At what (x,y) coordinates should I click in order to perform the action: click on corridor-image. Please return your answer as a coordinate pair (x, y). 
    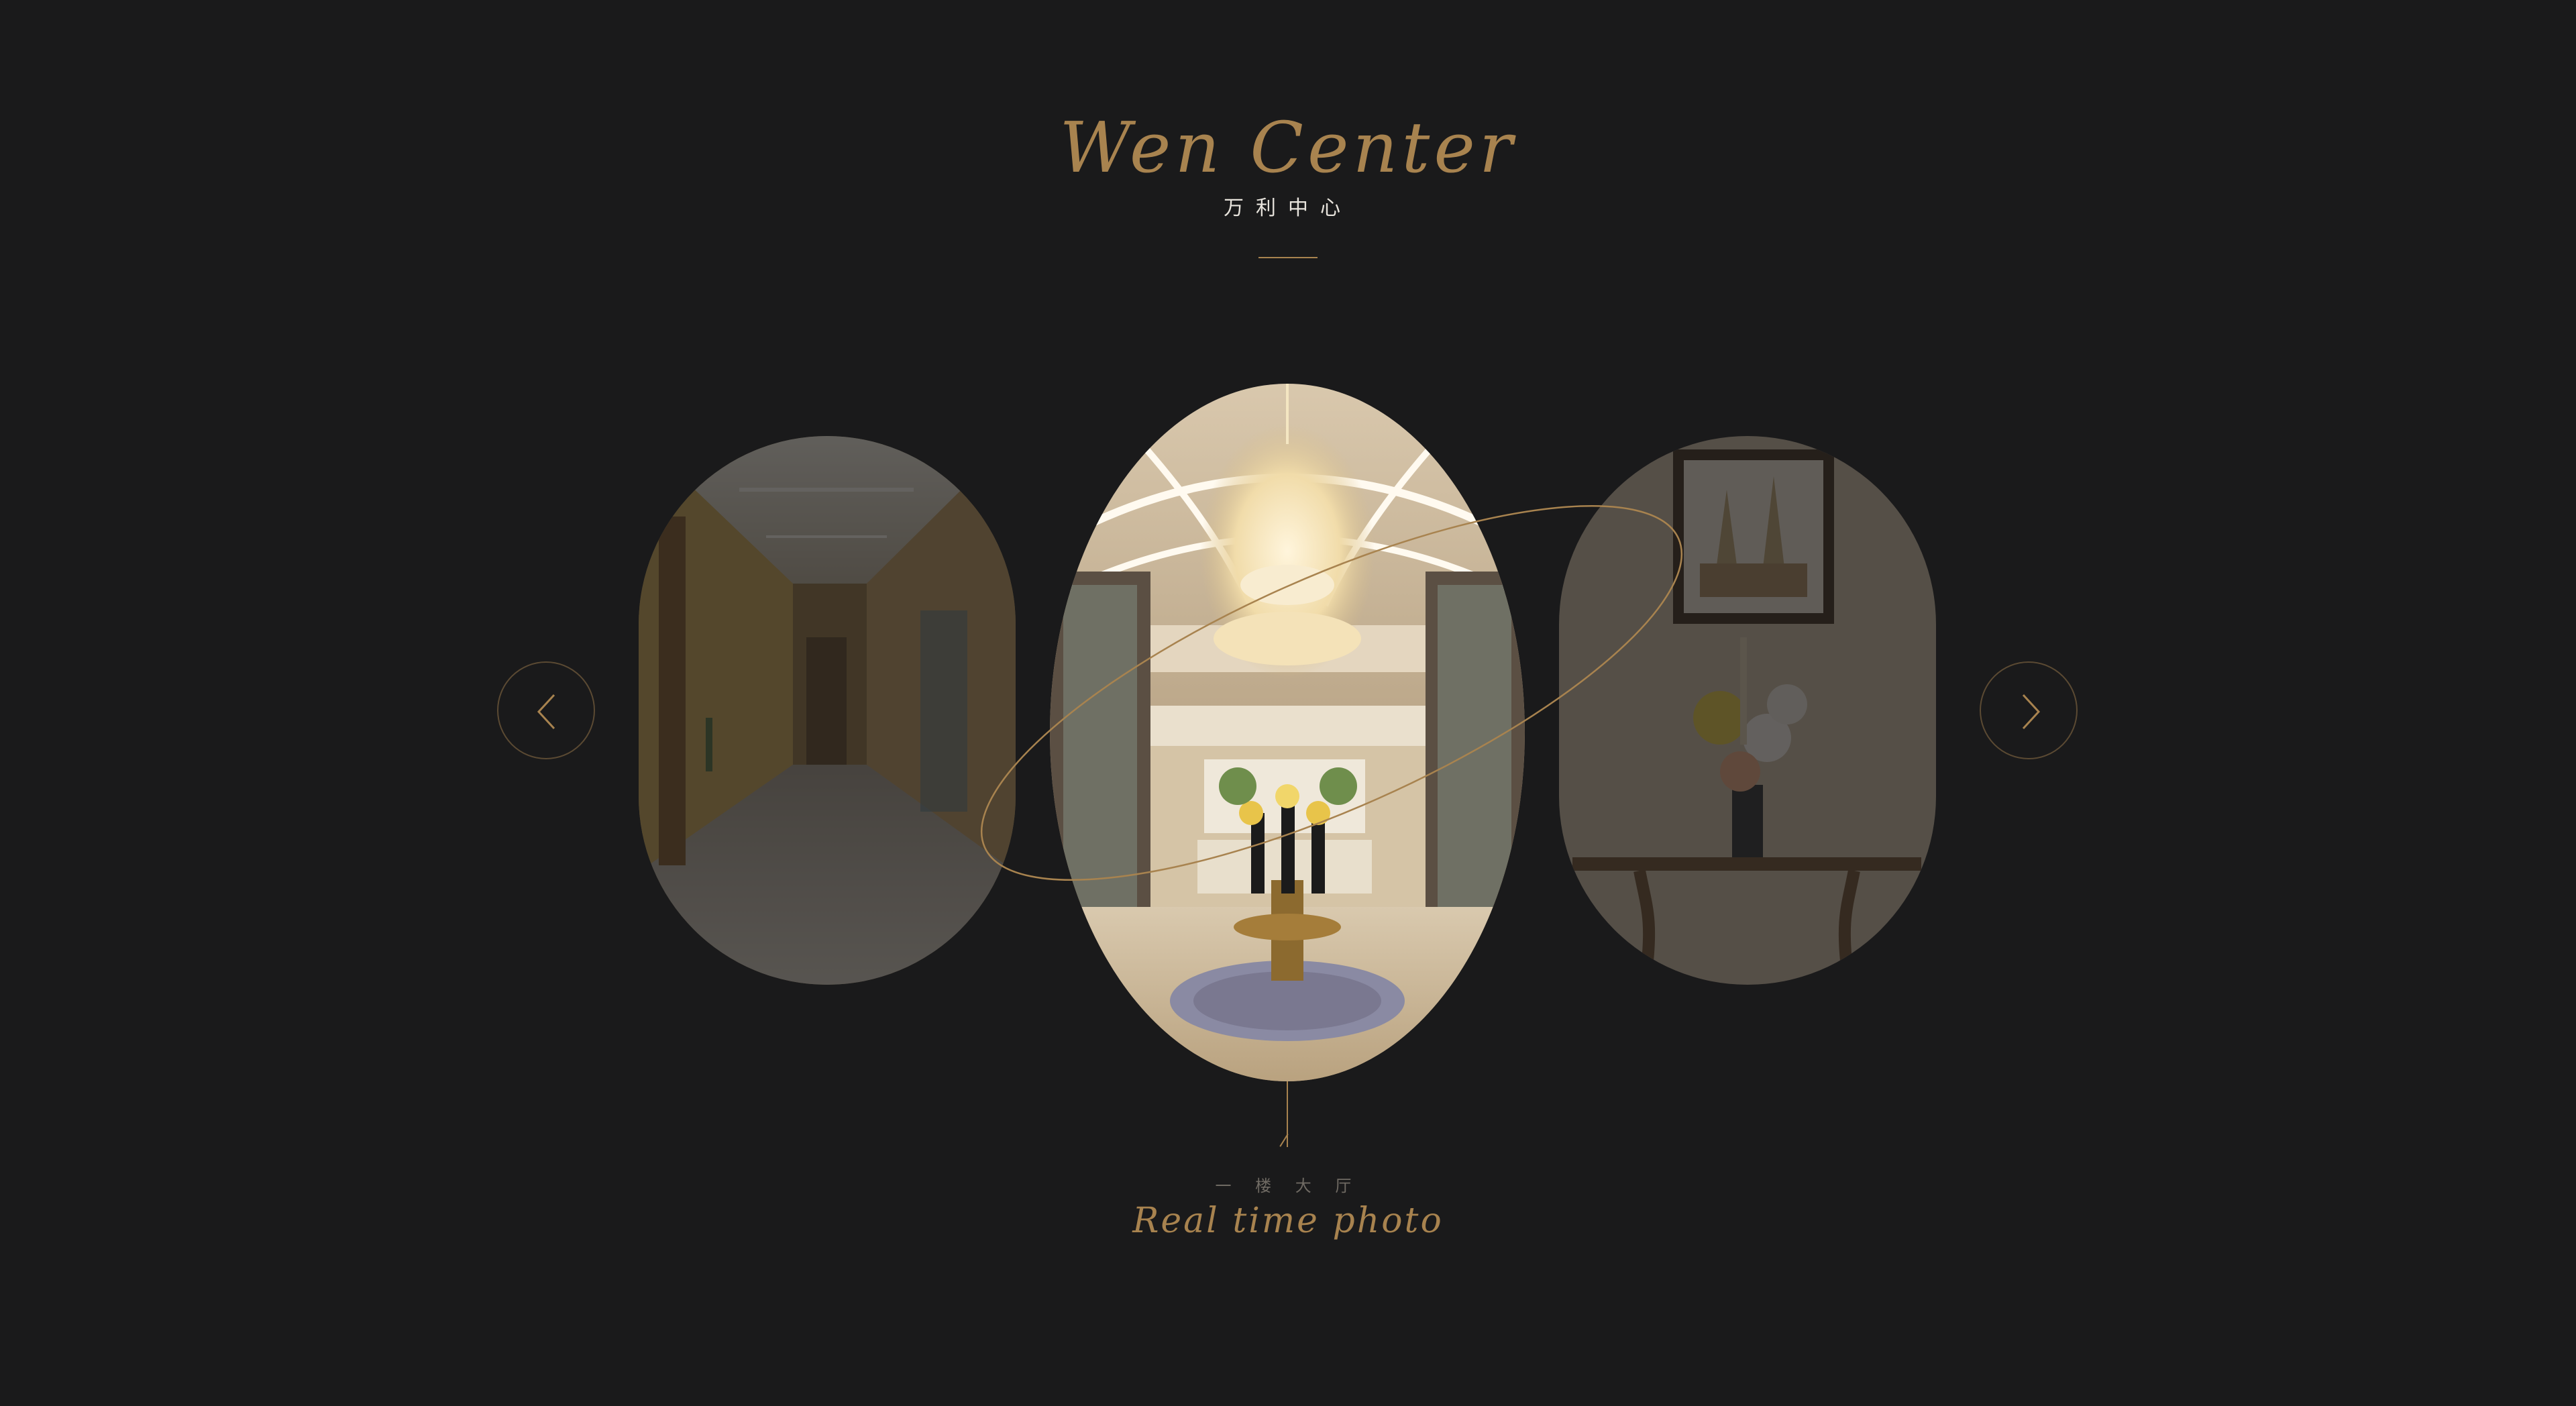
    Looking at the image, I should click on (827, 710).